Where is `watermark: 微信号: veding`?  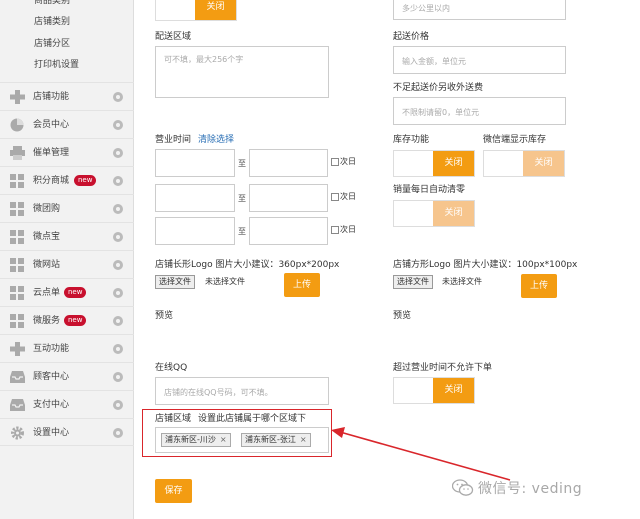
watermark: 微信号: veding is located at coordinates (517, 488).